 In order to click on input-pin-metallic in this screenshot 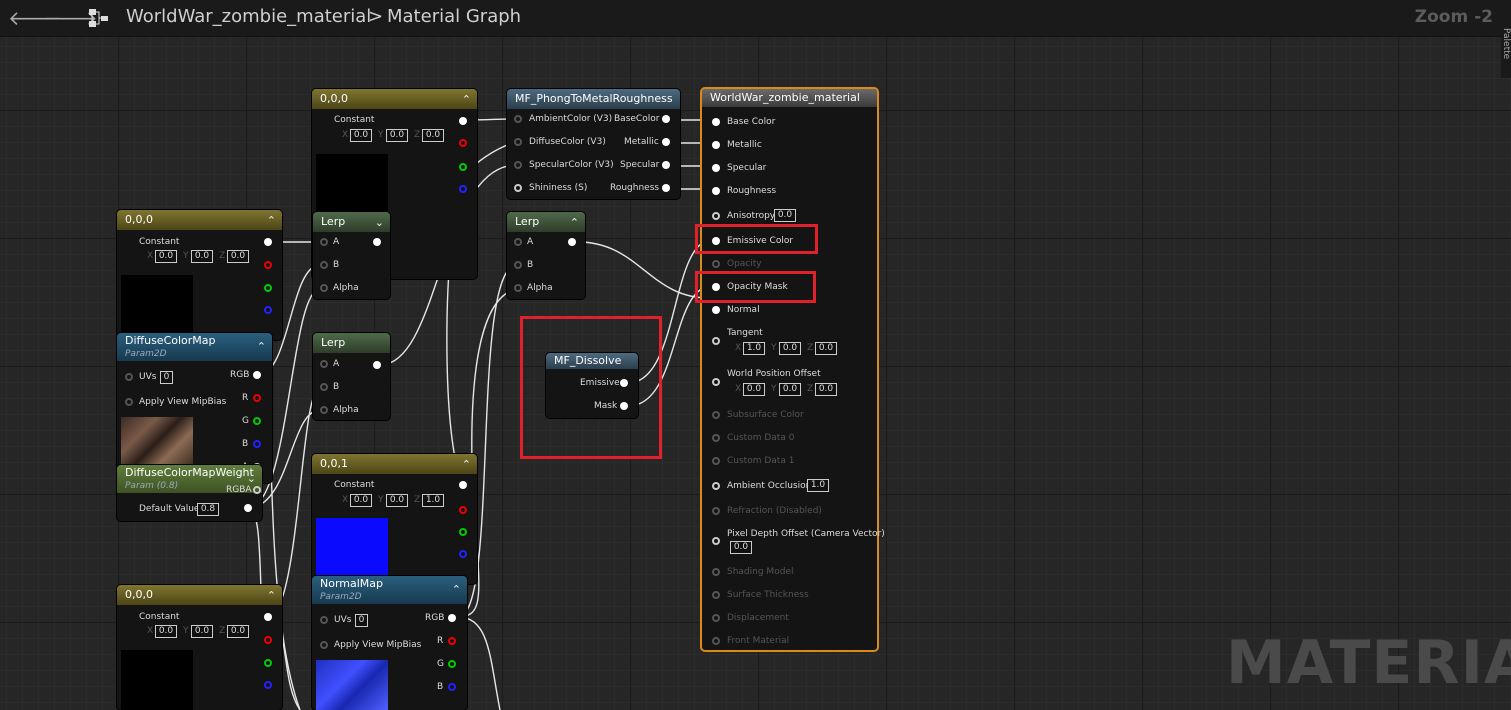, I will do `click(716, 145)`.